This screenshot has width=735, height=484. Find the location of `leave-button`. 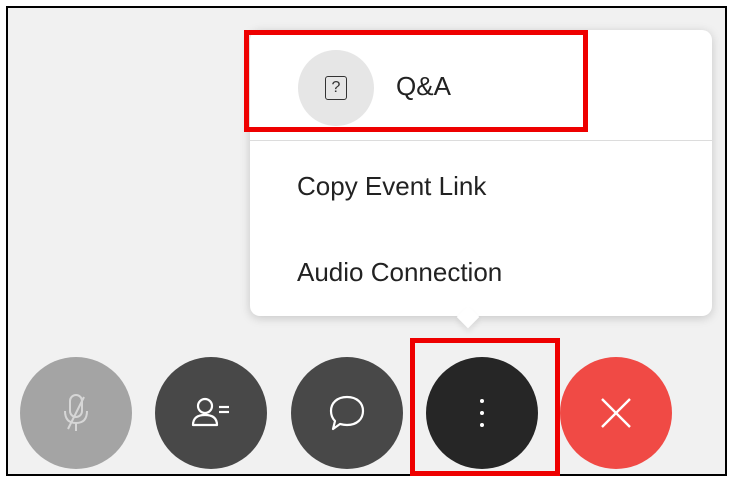

leave-button is located at coordinates (616, 413).